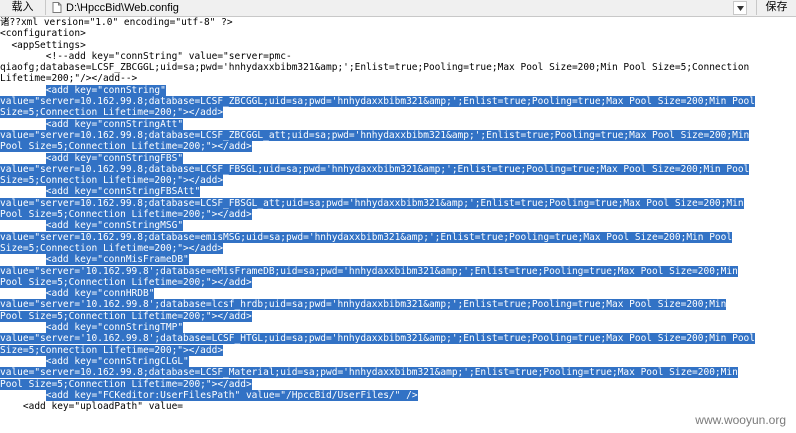 The image size is (796, 433). Describe the element at coordinates (398, 158) in the screenshot. I see `code-line: <add key="connStringFBS"` at that location.